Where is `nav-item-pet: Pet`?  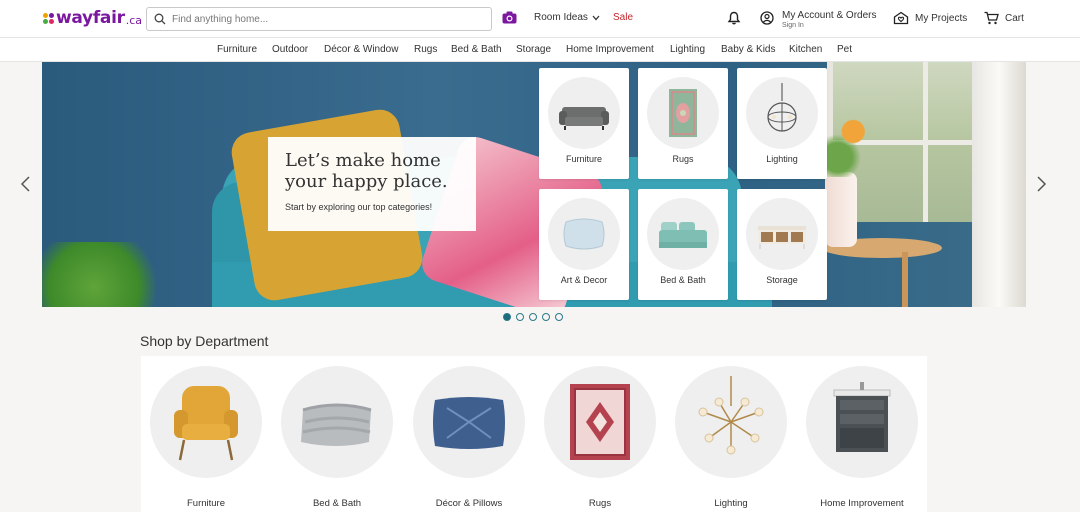 nav-item-pet: Pet is located at coordinates (844, 49).